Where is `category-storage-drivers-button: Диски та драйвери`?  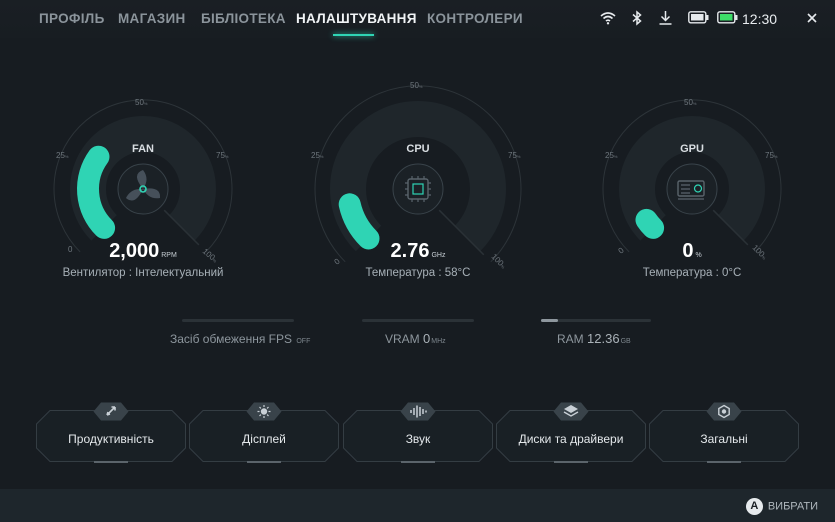
category-storage-drivers-button: Диски та драйвери is located at coordinates (571, 432).